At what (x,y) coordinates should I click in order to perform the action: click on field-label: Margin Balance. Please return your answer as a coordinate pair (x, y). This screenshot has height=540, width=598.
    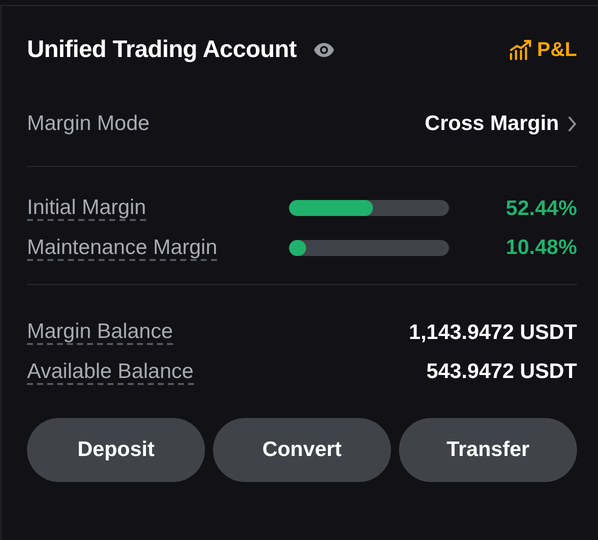
    Looking at the image, I should click on (100, 333).